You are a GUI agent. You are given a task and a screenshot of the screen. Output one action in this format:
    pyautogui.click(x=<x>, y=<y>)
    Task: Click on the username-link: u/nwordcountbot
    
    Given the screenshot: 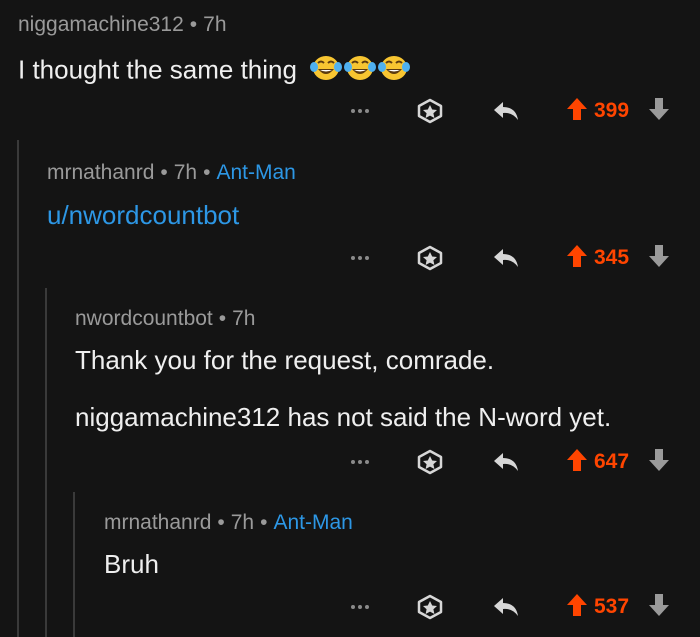 What is the action you would take?
    pyautogui.click(x=143, y=215)
    